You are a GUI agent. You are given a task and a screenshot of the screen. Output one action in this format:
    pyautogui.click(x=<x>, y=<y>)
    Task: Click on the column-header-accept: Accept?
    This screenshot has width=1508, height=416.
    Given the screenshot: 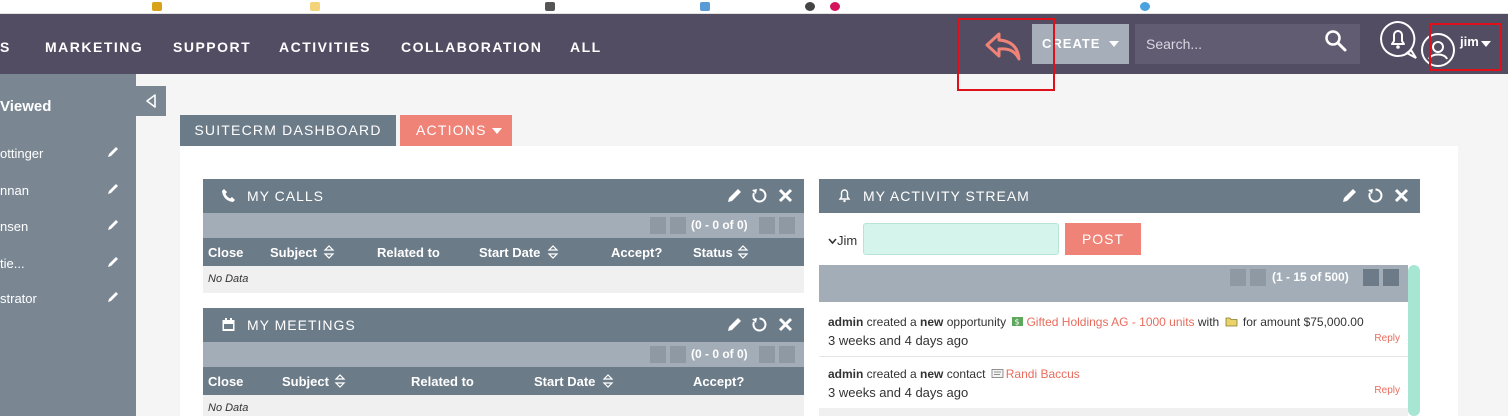 What is the action you would take?
    pyautogui.click(x=637, y=252)
    